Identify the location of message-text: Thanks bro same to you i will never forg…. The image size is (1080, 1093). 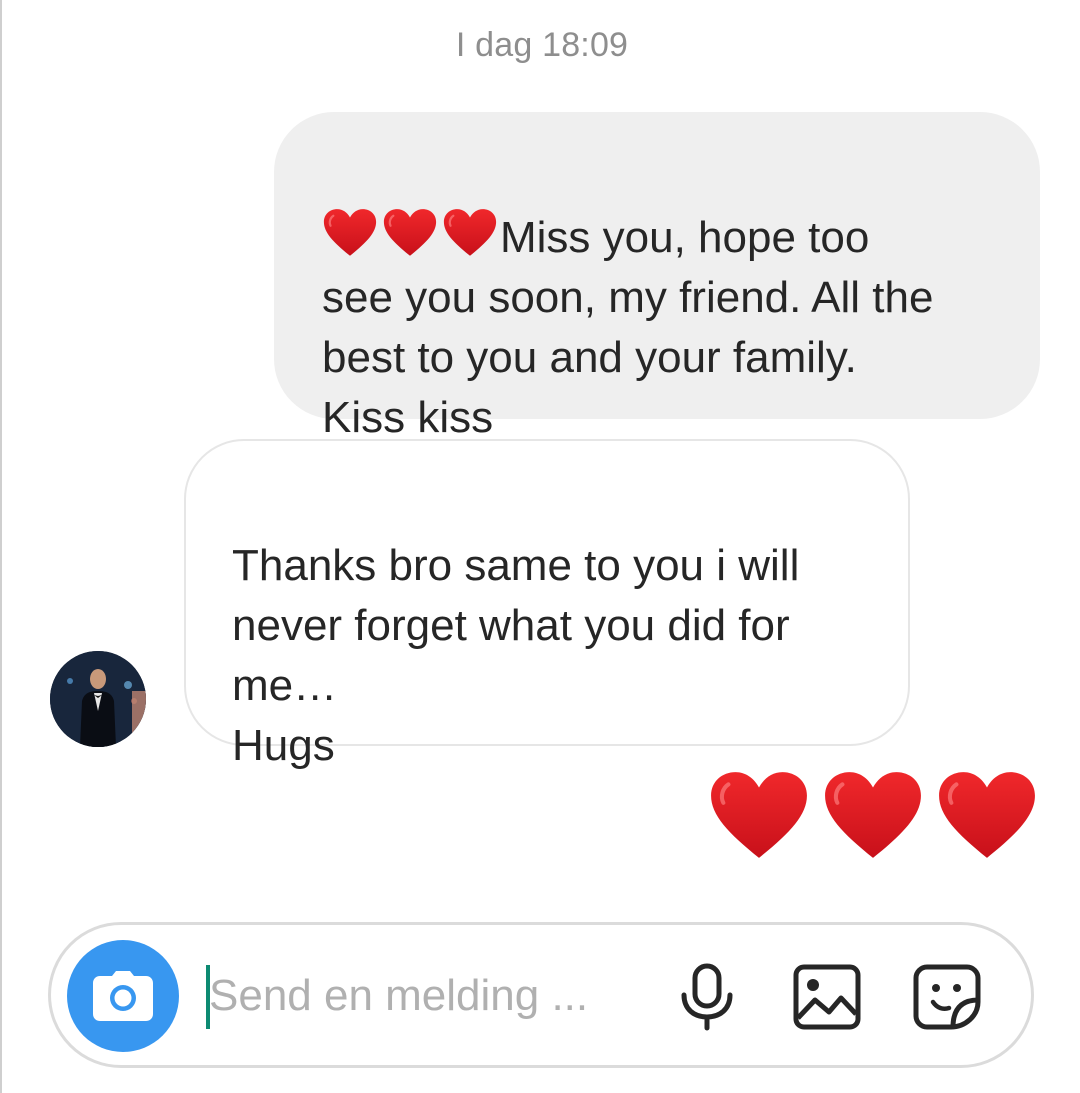
(516, 655).